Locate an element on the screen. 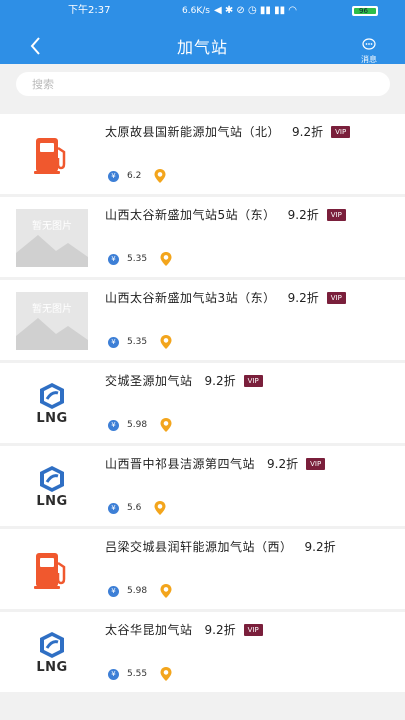 The height and width of the screenshot is (720, 405). station-list-item: 吕梁交城县润轩能源加气站（西） 9.2折 ¥5.98 is located at coordinates (202, 569).